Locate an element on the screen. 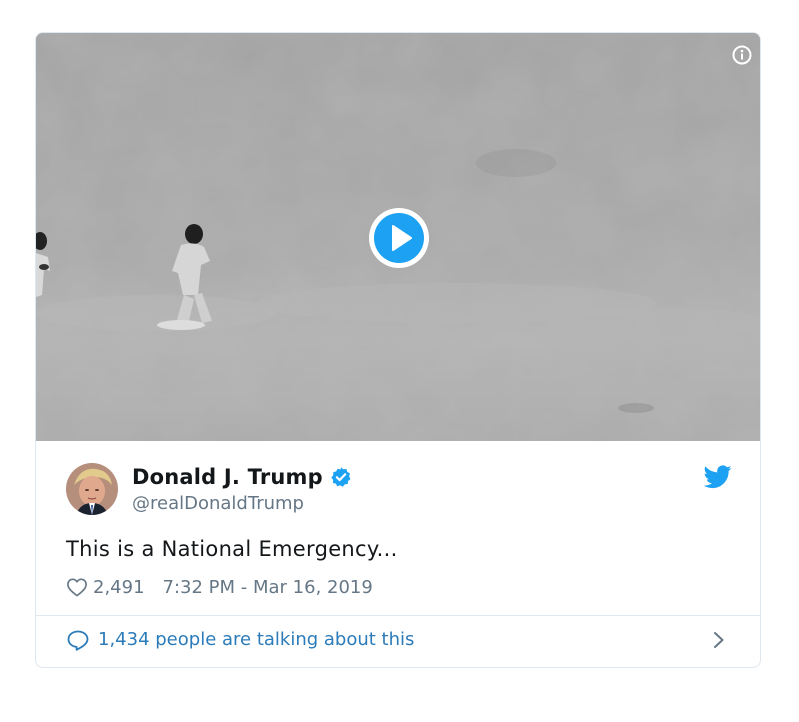  like-count: 2,491 is located at coordinates (119, 587).